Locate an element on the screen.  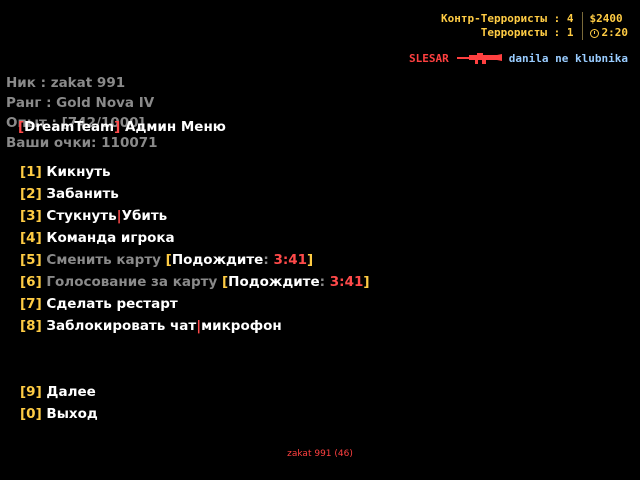
menu-item-kick: [1] Кикнуть is located at coordinates (195, 172).